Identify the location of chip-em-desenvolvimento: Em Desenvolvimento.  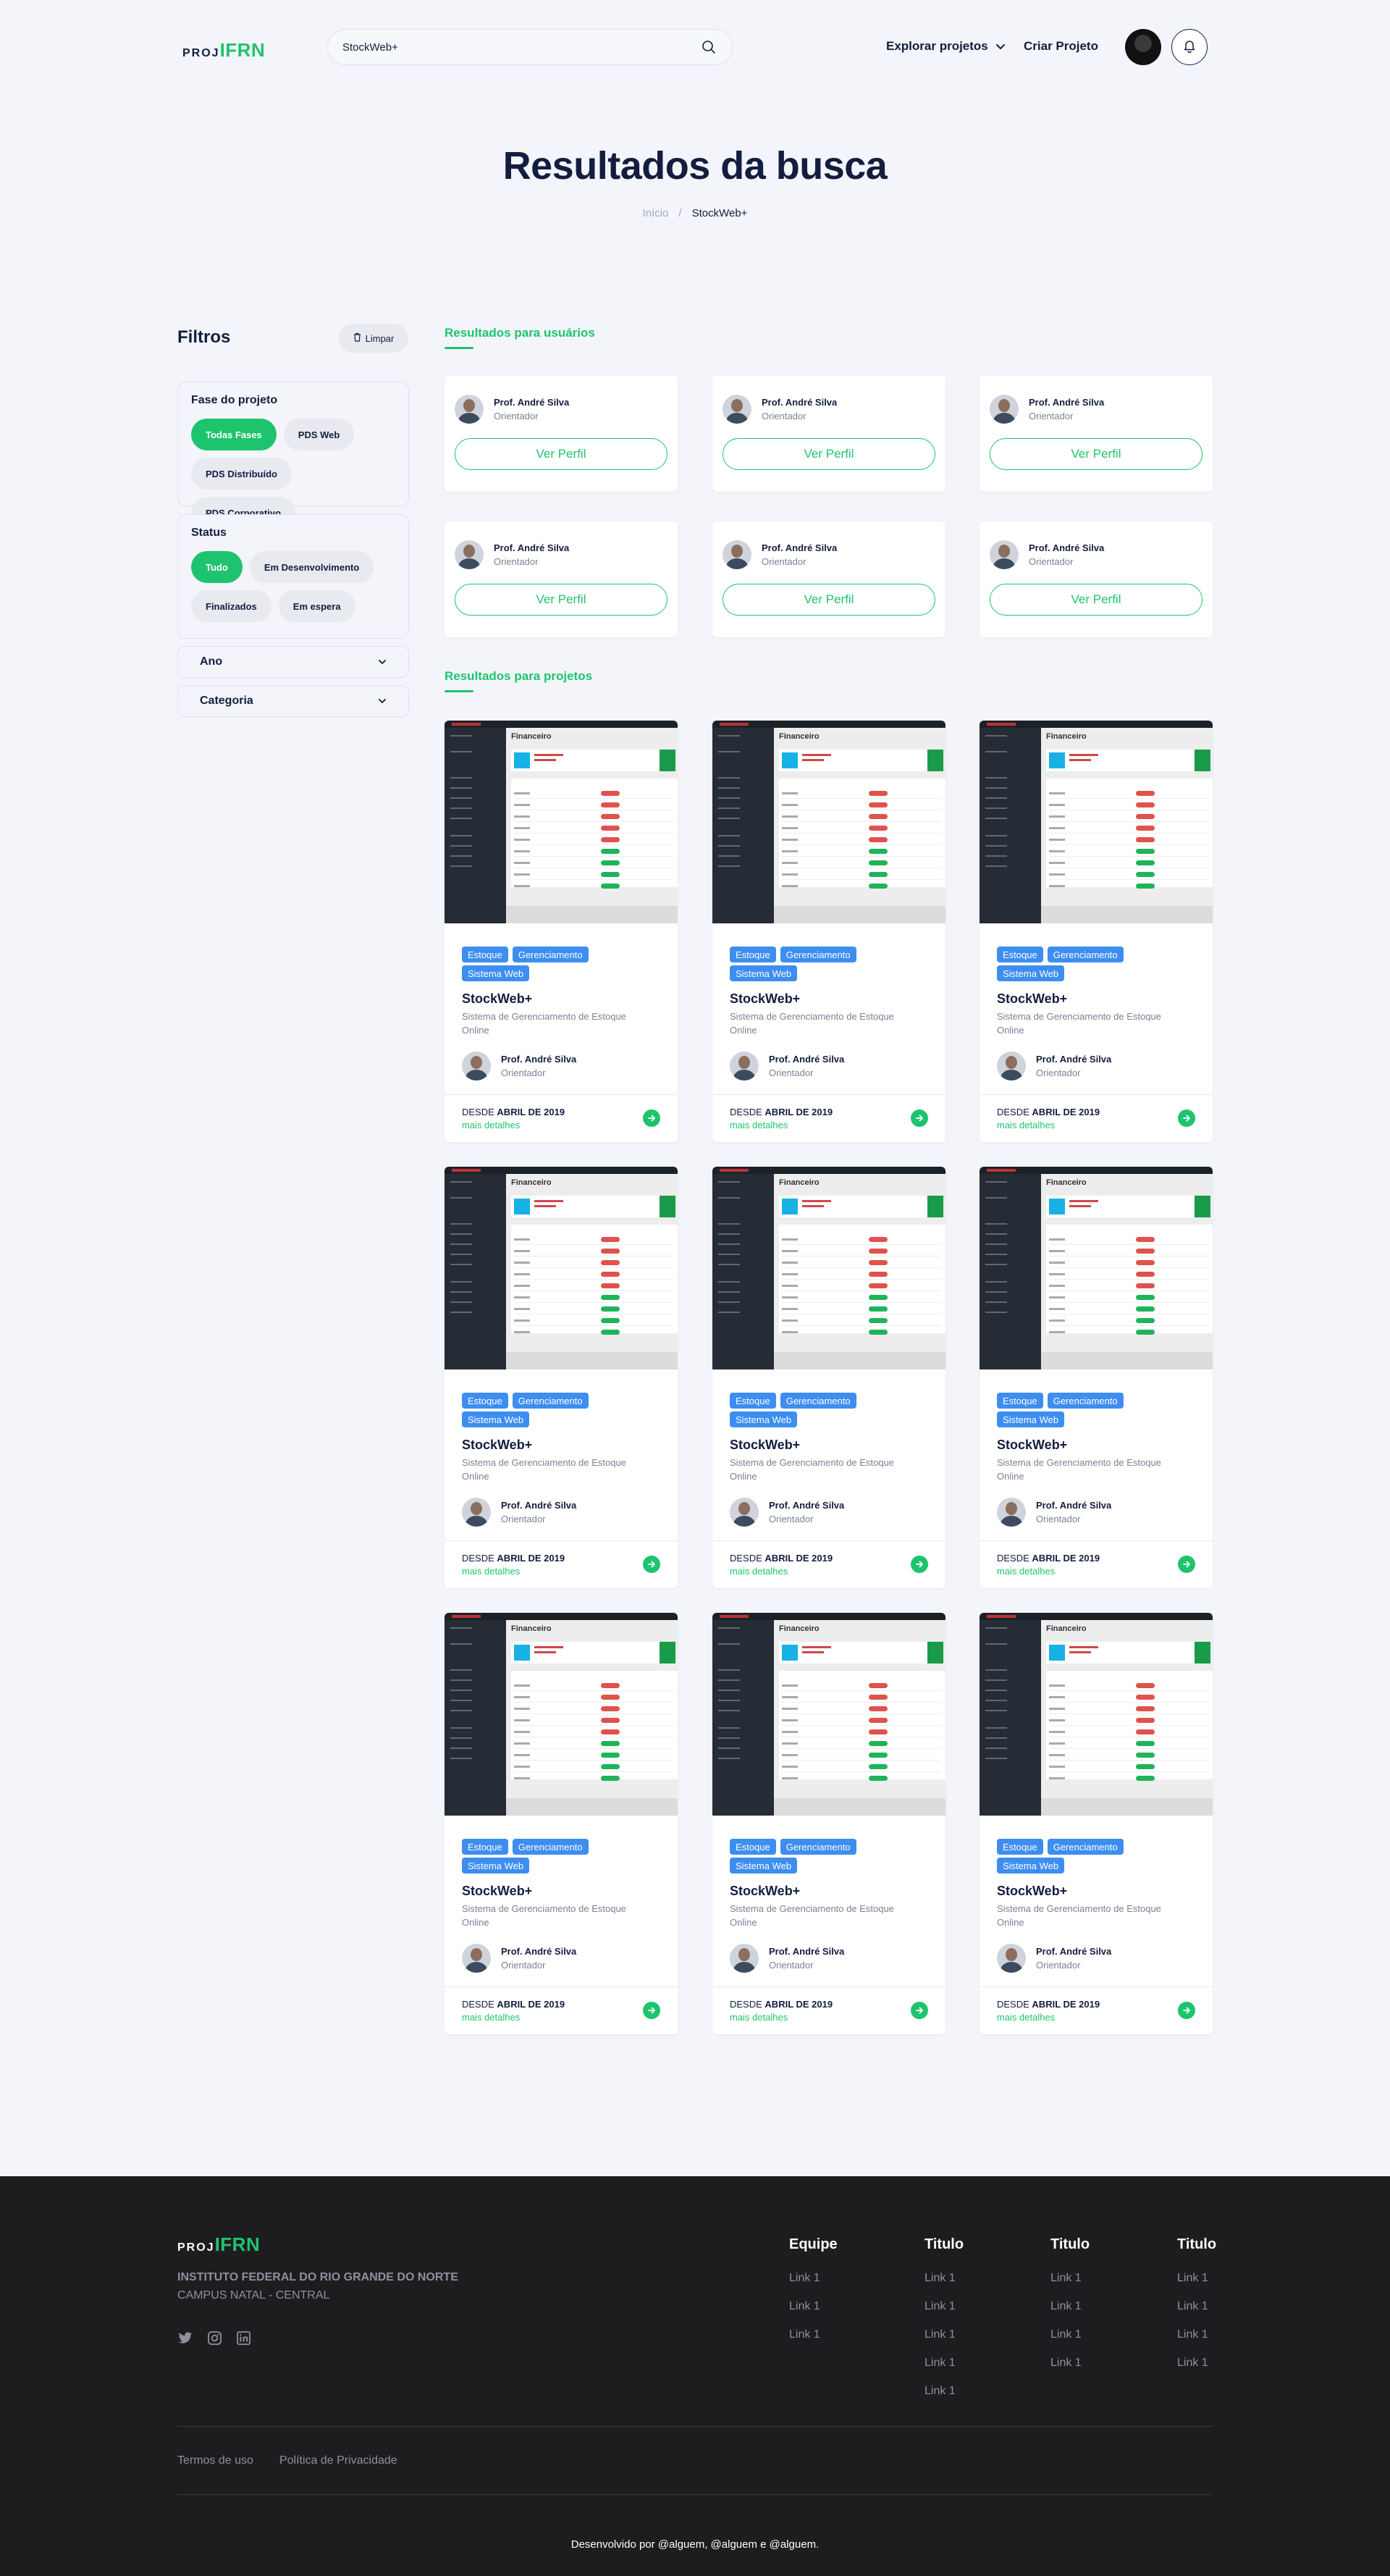
(312, 567).